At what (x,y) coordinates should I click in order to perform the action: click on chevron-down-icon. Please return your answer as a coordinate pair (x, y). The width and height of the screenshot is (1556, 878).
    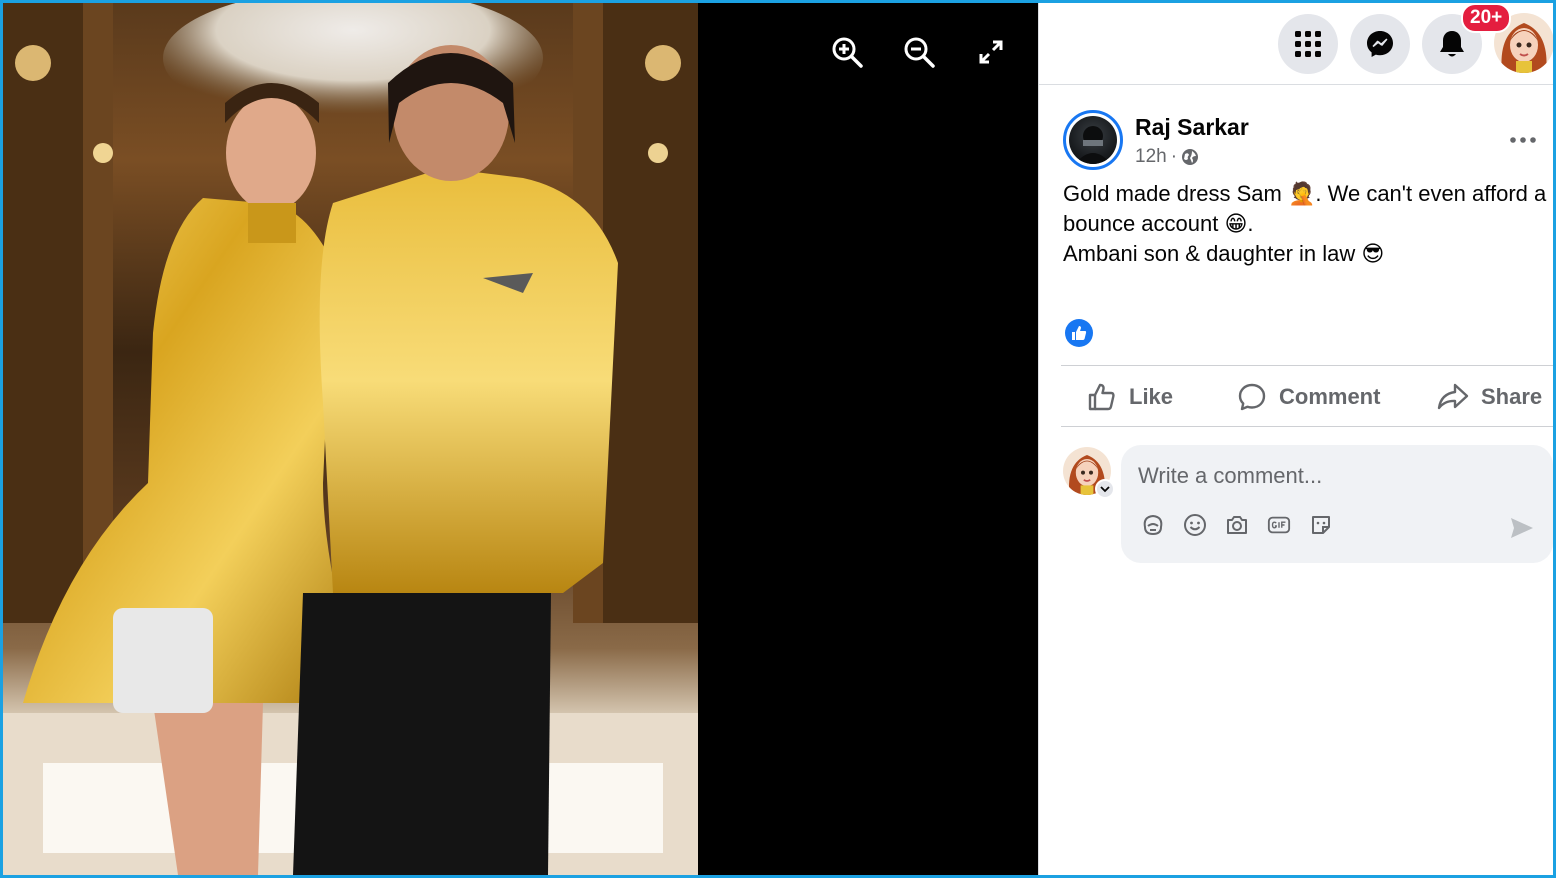
    Looking at the image, I should click on (1105, 489).